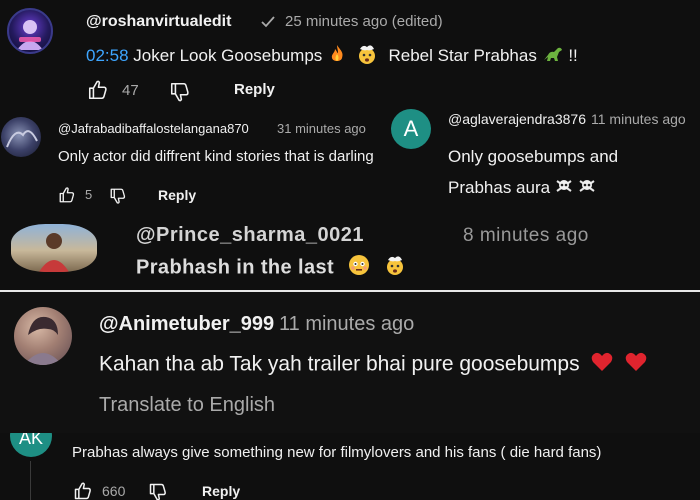 Image resolution: width=700 pixels, height=500 pixels. Describe the element at coordinates (153, 128) in the screenshot. I see `comment-author: @Jafrabadibaffalostelangana870` at that location.